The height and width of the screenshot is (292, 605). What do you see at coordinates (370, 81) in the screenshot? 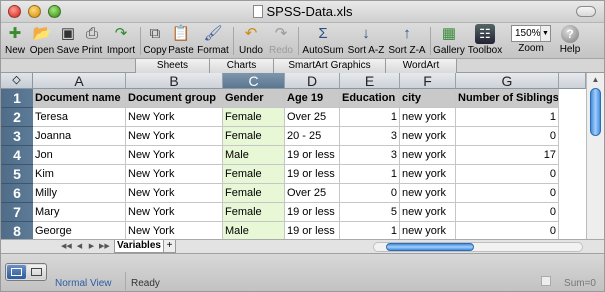
I see `column-header-e: E` at bounding box center [370, 81].